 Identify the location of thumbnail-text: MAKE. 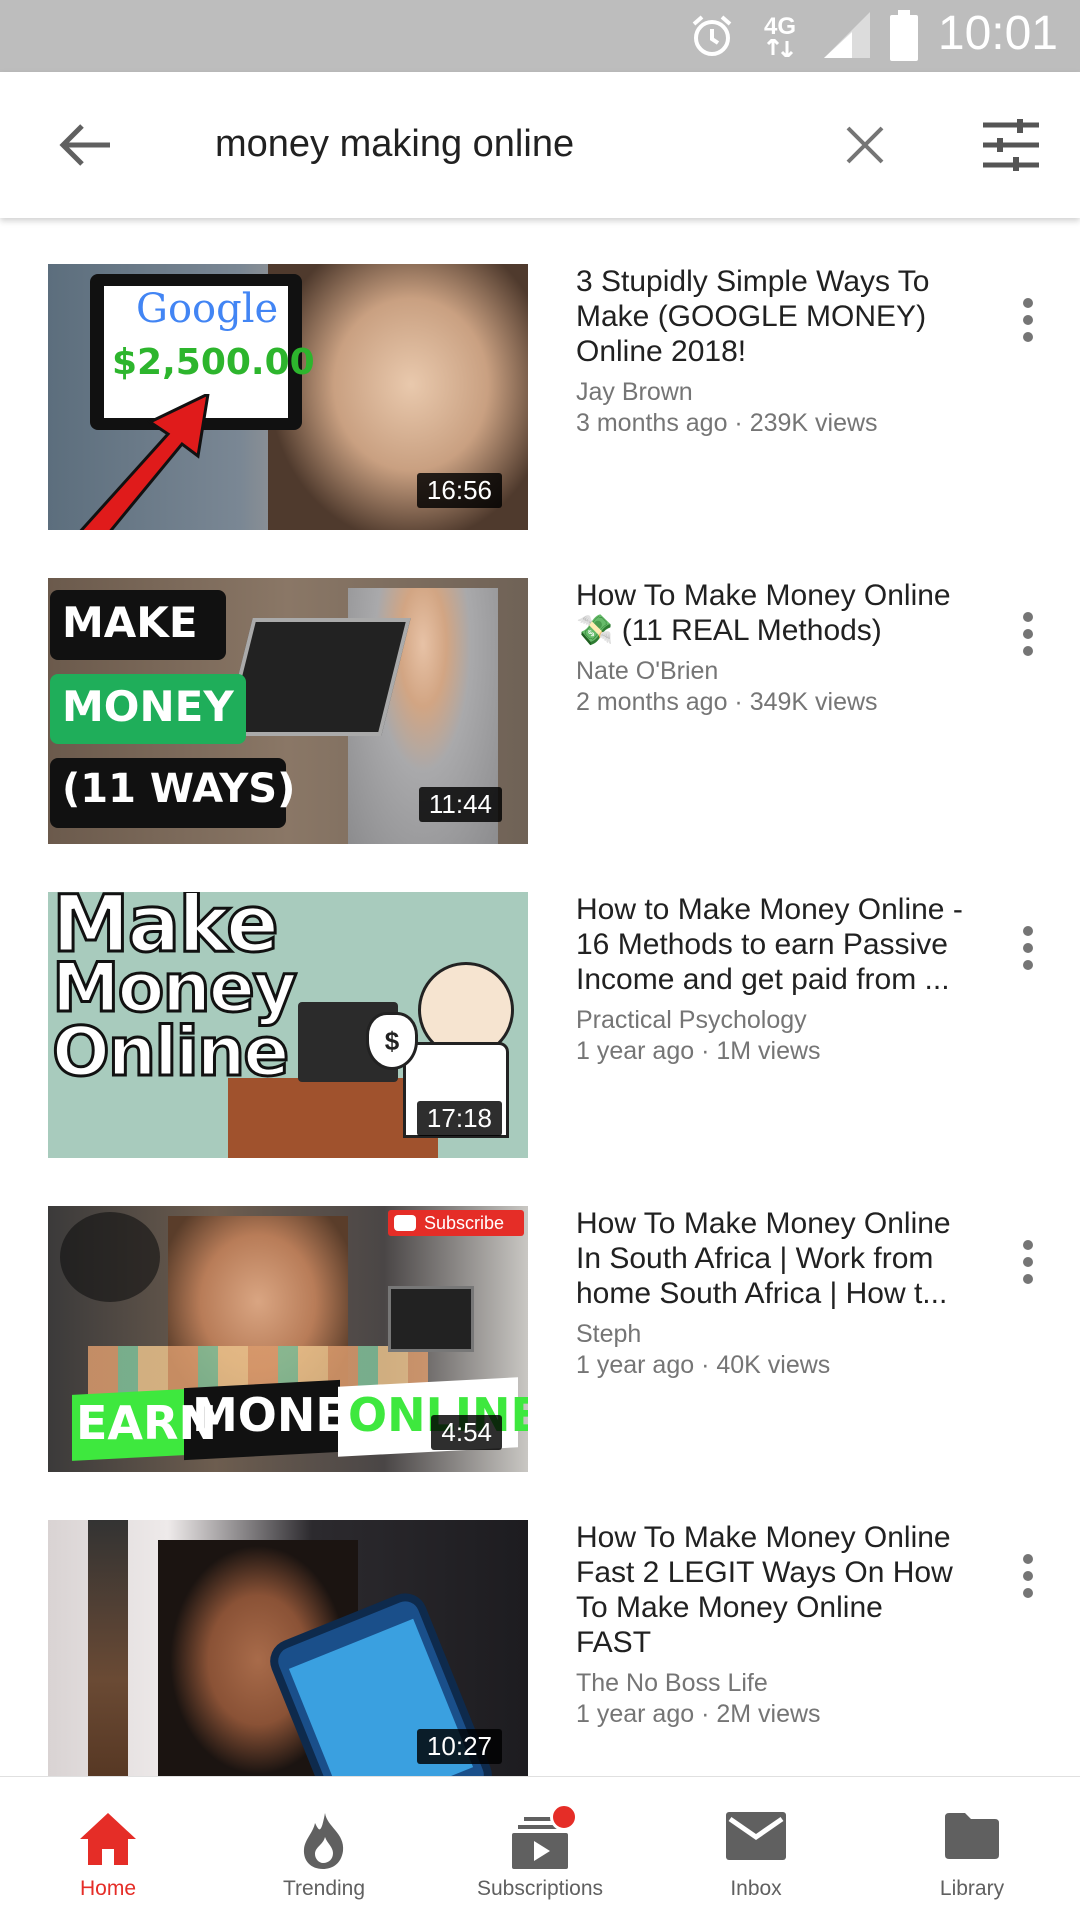
(130, 622).